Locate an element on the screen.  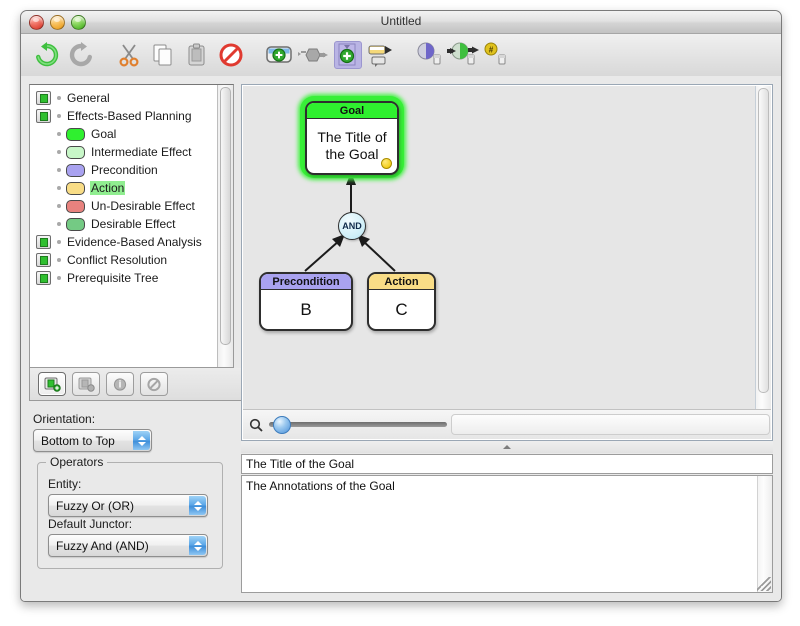
tree-item-label: Desirable Effect is located at coordinates (133, 224).